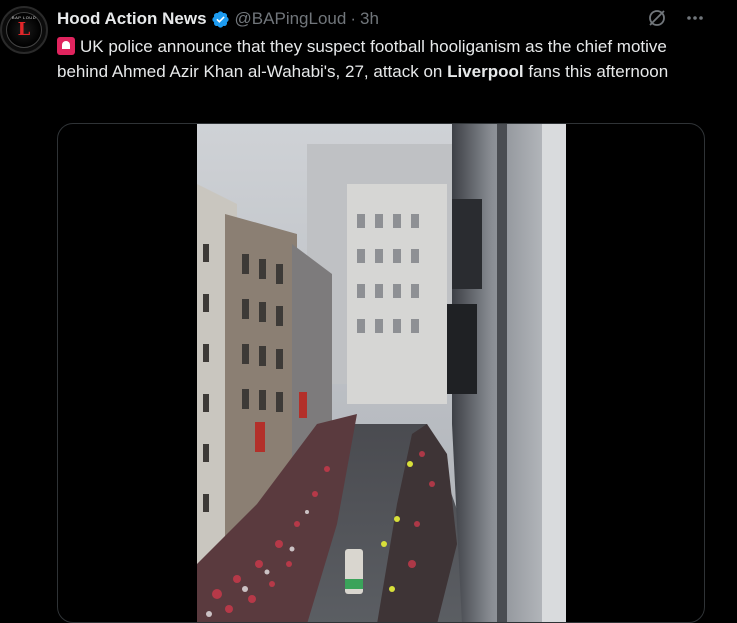 The height and width of the screenshot is (623, 737). Describe the element at coordinates (132, 19) in the screenshot. I see `display-name: Hood Action News` at that location.